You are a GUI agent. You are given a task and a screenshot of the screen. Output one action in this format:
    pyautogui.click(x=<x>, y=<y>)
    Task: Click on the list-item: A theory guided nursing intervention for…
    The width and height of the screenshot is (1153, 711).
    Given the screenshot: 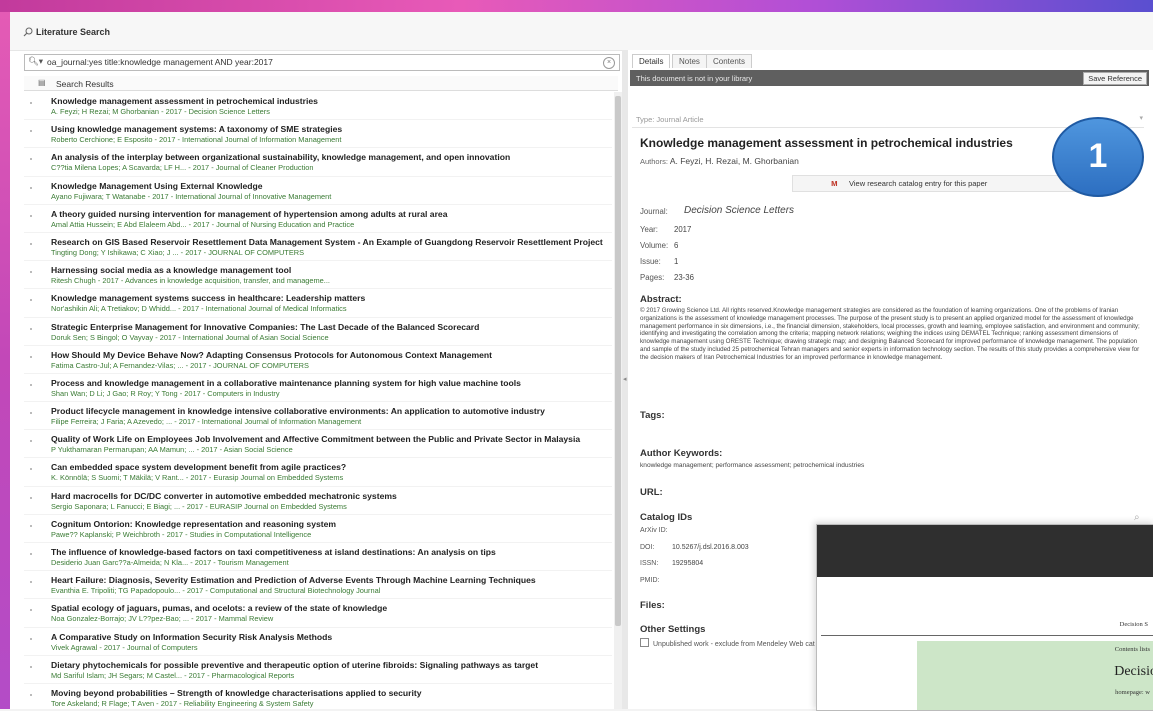 What is the action you would take?
    pyautogui.click(x=318, y=219)
    